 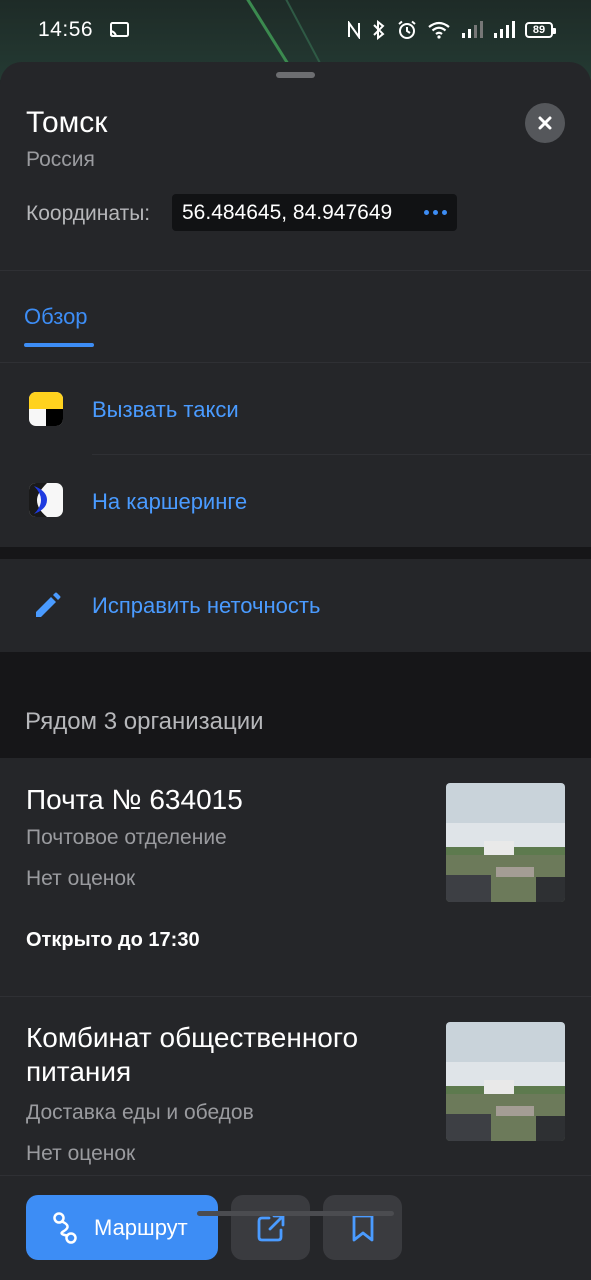 I want to click on share-button, so click(x=270, y=1227).